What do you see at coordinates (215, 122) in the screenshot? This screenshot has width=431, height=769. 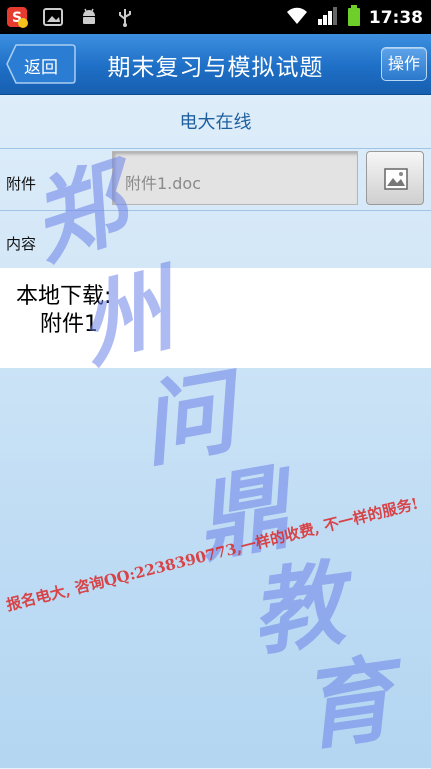 I see `section-title: 电大在线` at bounding box center [215, 122].